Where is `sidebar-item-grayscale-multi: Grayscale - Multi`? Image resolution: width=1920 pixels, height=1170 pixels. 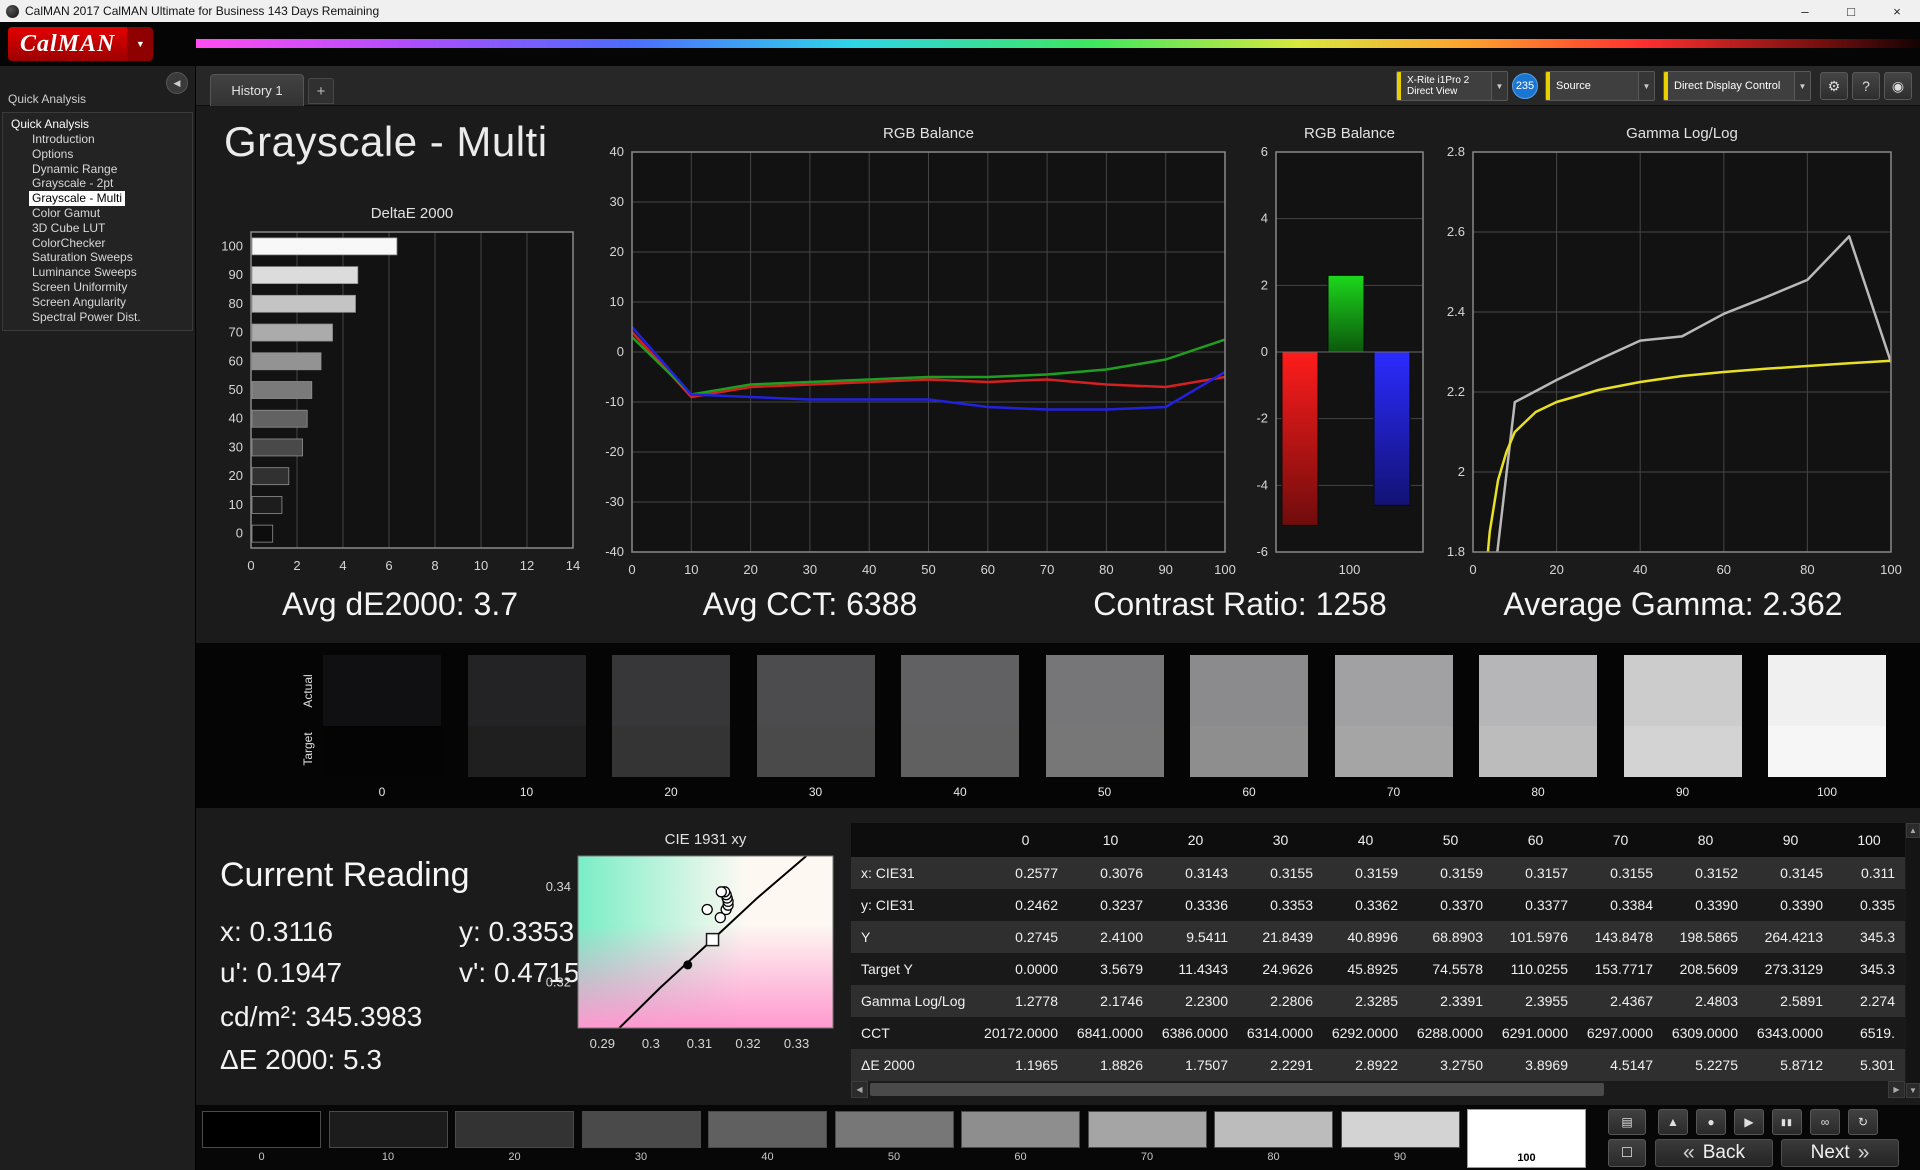
sidebar-item-grayscale-multi: Grayscale - Multi is located at coordinates (97, 198).